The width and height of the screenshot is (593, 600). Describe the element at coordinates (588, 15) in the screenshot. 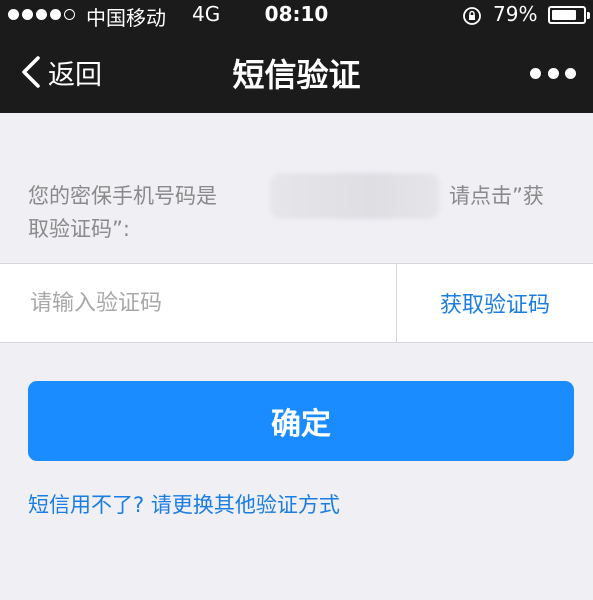

I see `battery-tip` at that location.